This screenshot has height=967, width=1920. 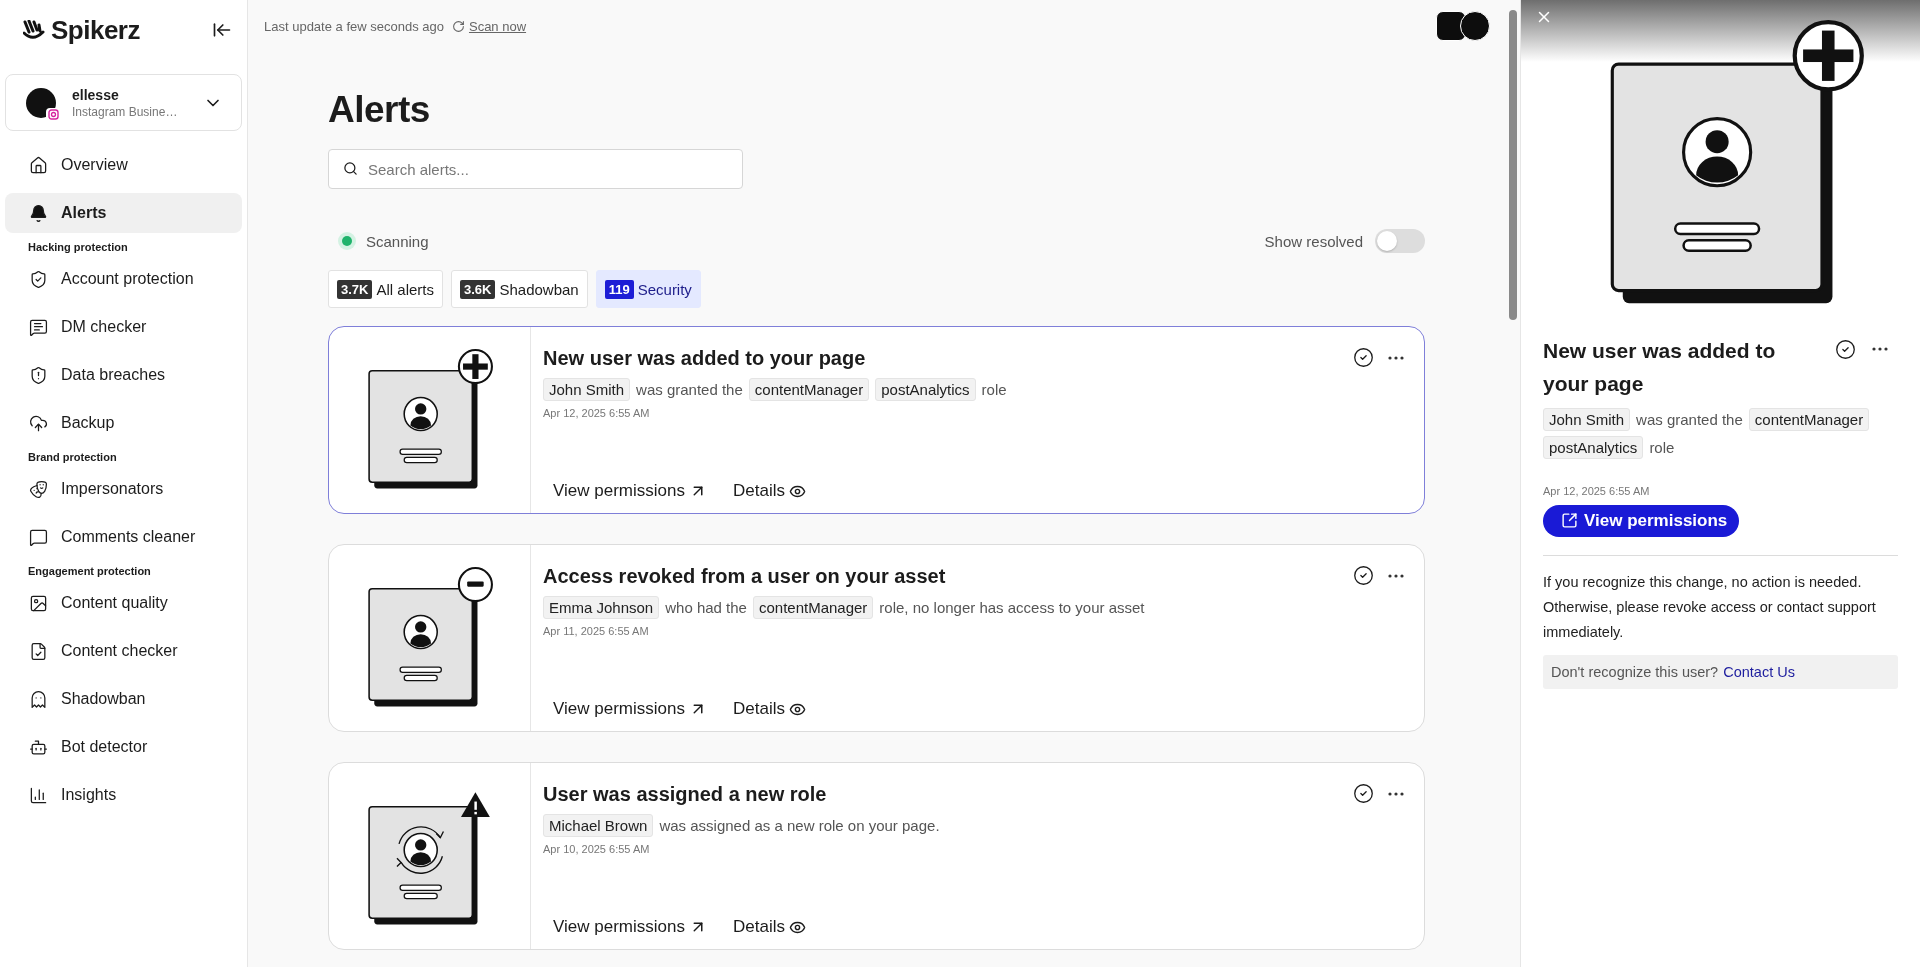 What do you see at coordinates (123, 651) in the screenshot?
I see `nav-item: Content checker` at bounding box center [123, 651].